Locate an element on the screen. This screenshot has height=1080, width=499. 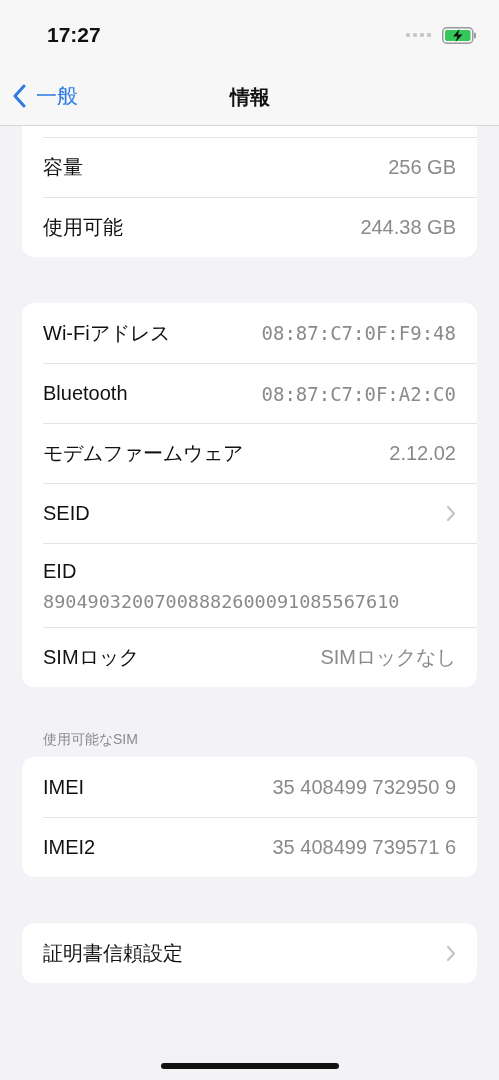
settings-row: SEID is located at coordinates (260, 513).